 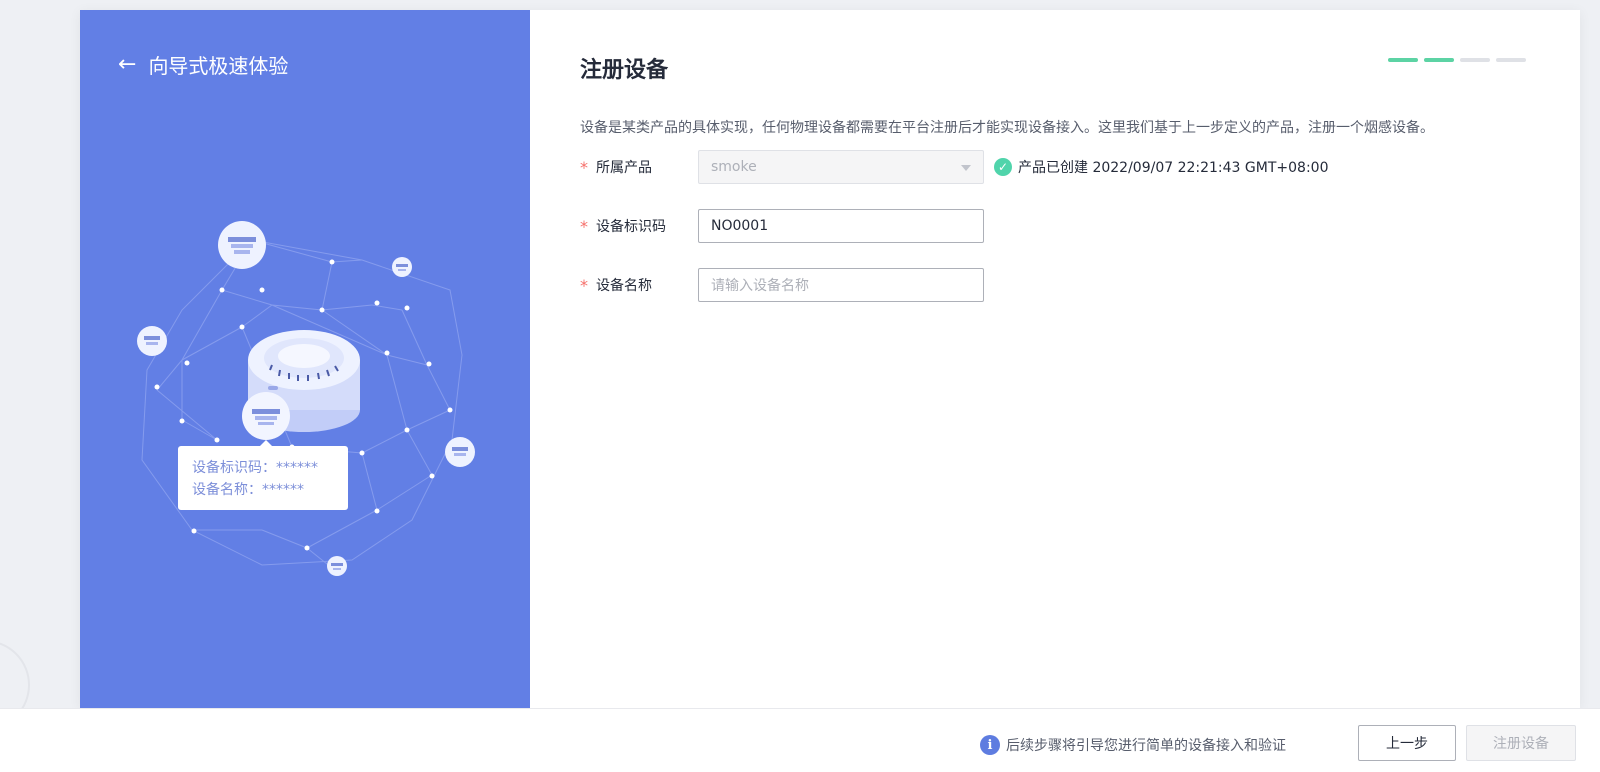 What do you see at coordinates (800, 740) in the screenshot?
I see `wizard-footer: i 后续步骤将引导您进行简单的设备接入和验证 上一步 注册设备` at bounding box center [800, 740].